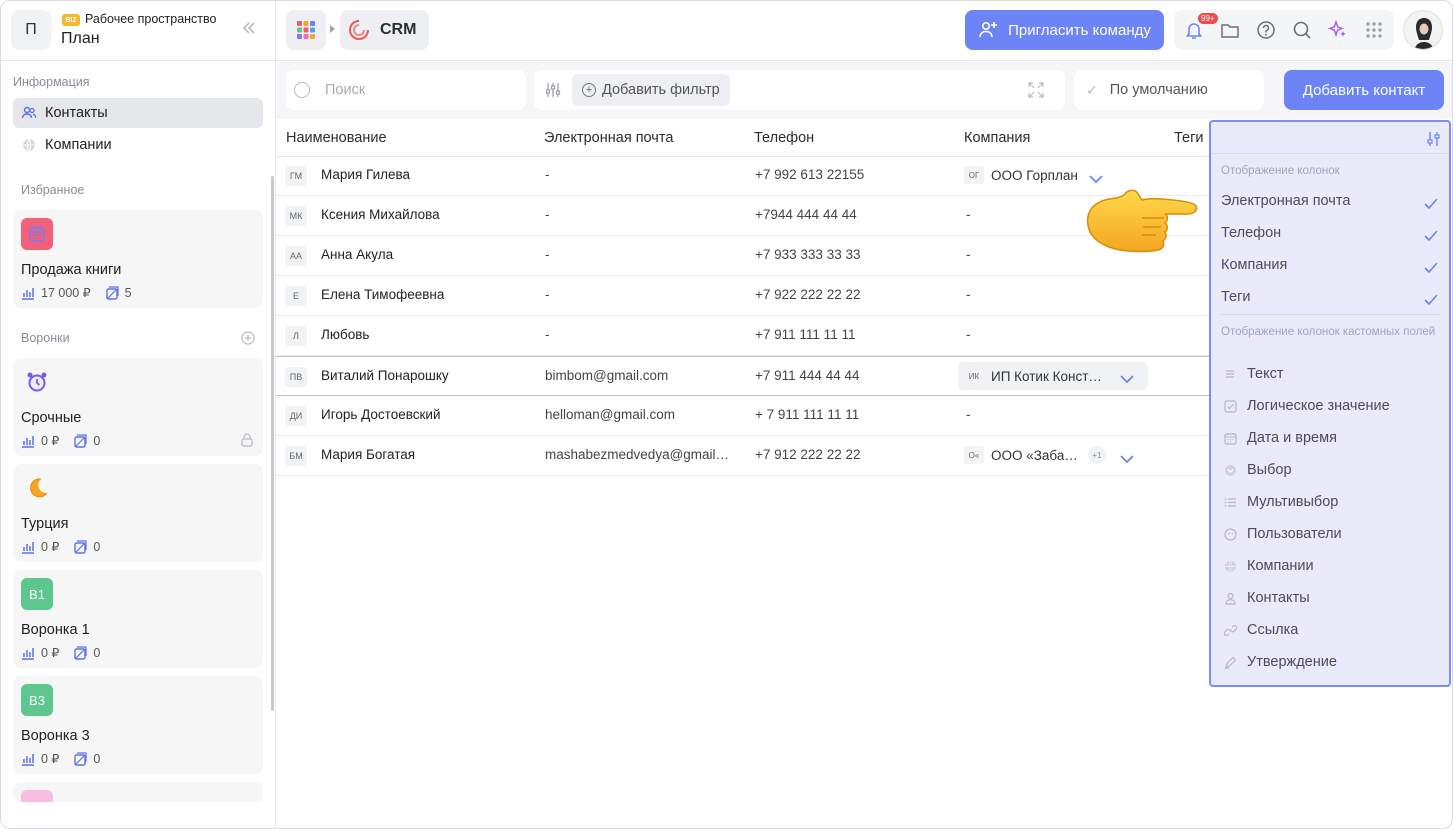 The width and height of the screenshot is (1453, 829). Describe the element at coordinates (345, 334) in the screenshot. I see `contact-name: Любовь` at that location.